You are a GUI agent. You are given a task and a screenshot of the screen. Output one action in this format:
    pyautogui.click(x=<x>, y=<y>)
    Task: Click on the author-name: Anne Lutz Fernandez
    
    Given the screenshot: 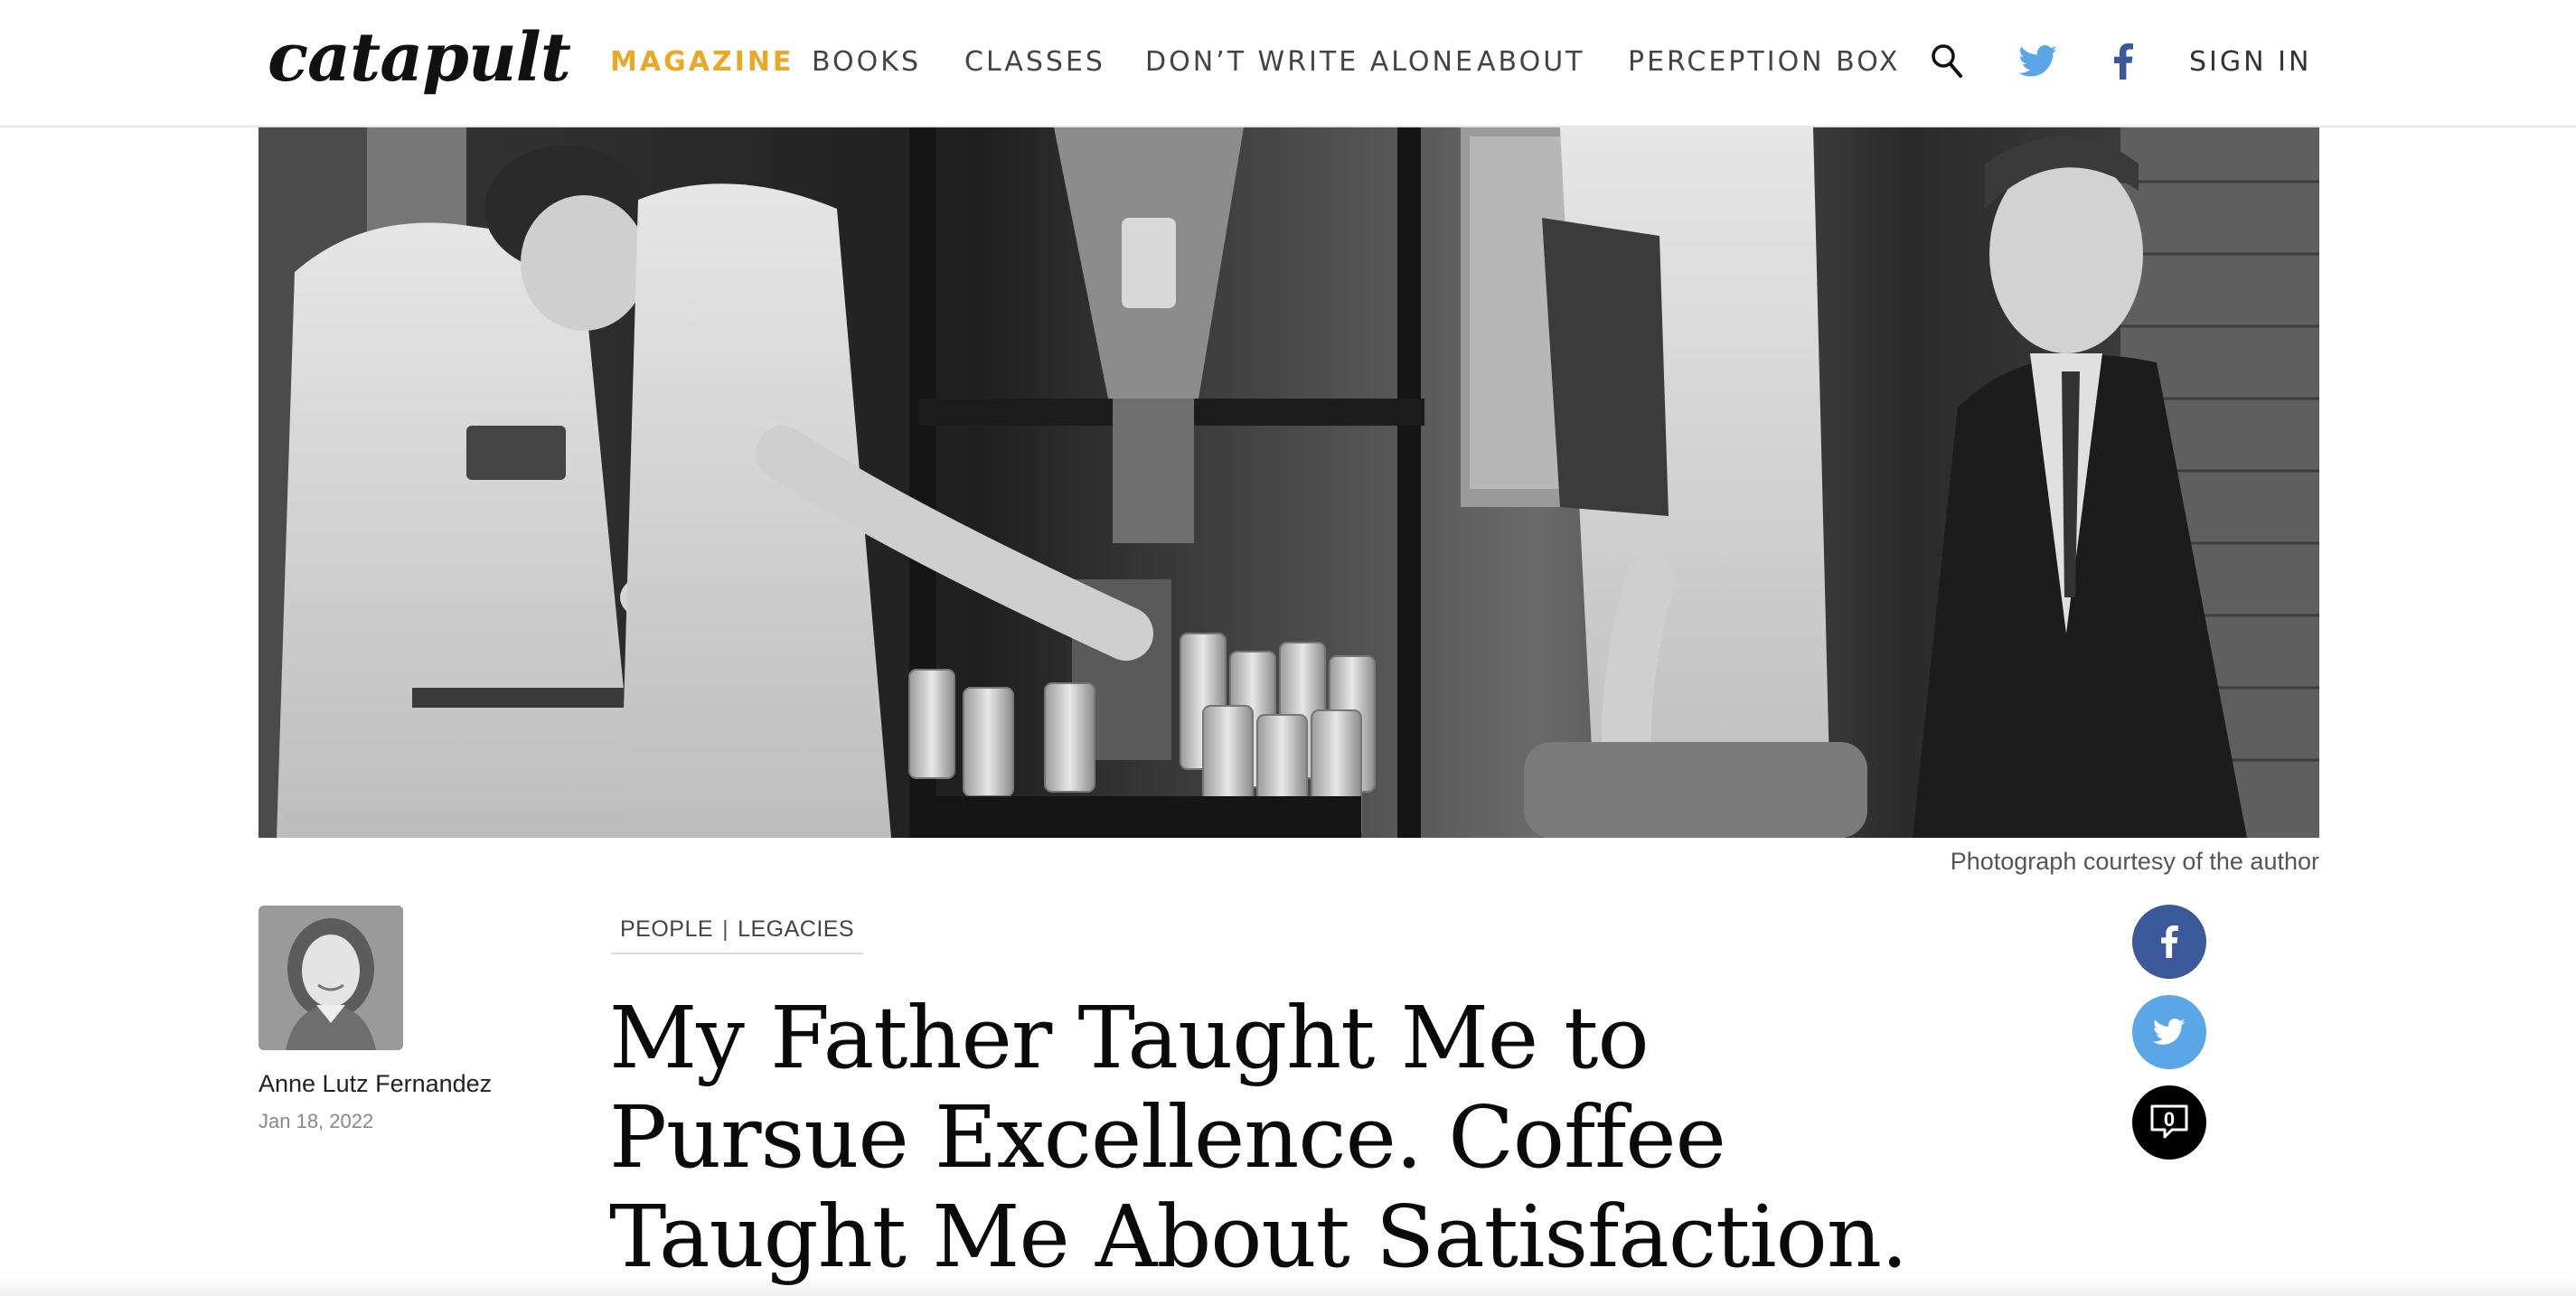 What is the action you would take?
    pyautogui.click(x=376, y=1084)
    